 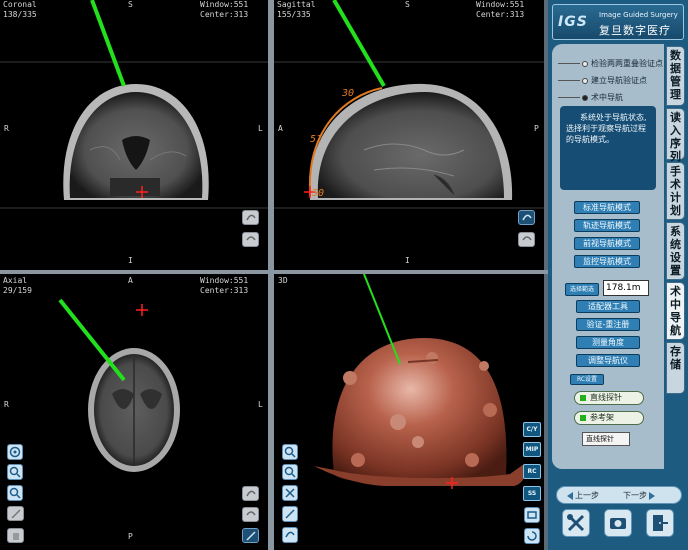 I want to click on sagittal-name: Sagittal, so click(x=296, y=4).